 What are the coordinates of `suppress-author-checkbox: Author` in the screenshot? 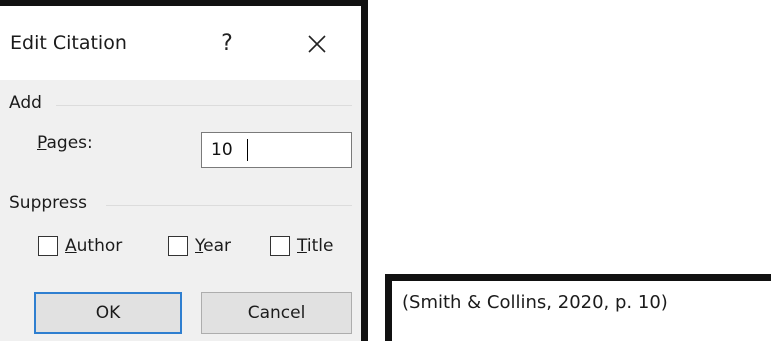 It's located at (80, 246).